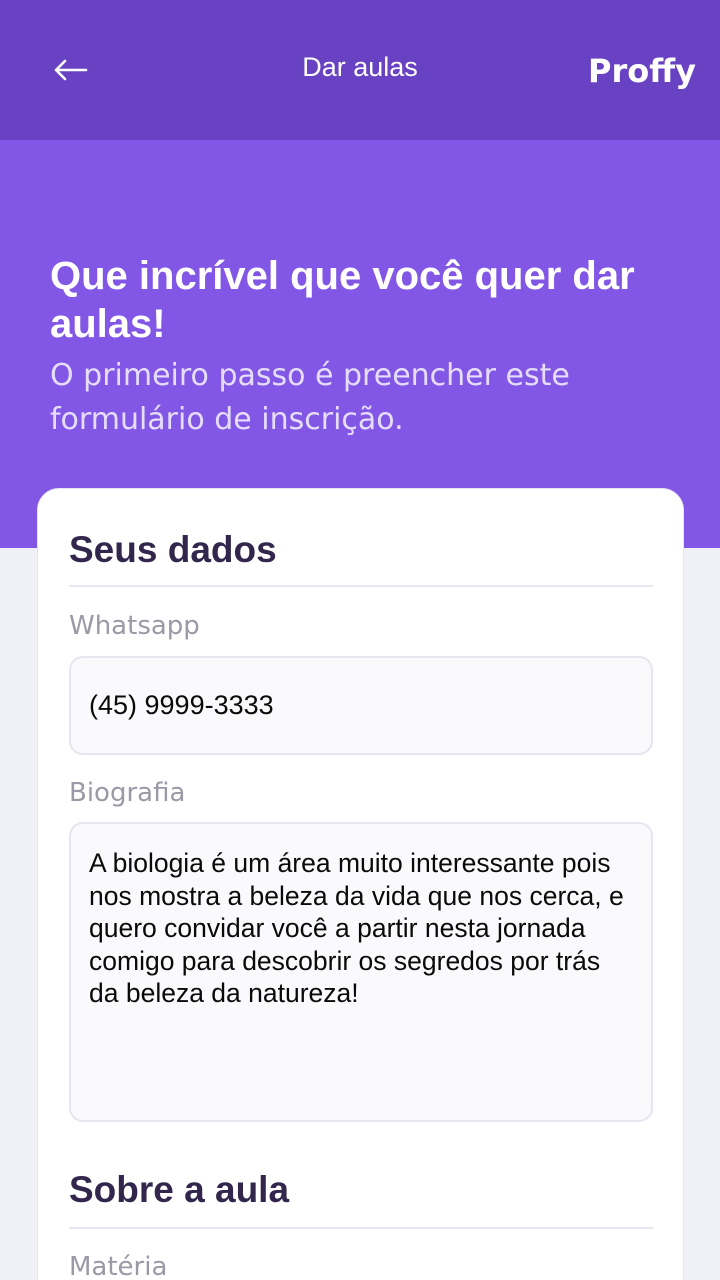  What do you see at coordinates (127, 793) in the screenshot?
I see `bio-label: Biografia` at bounding box center [127, 793].